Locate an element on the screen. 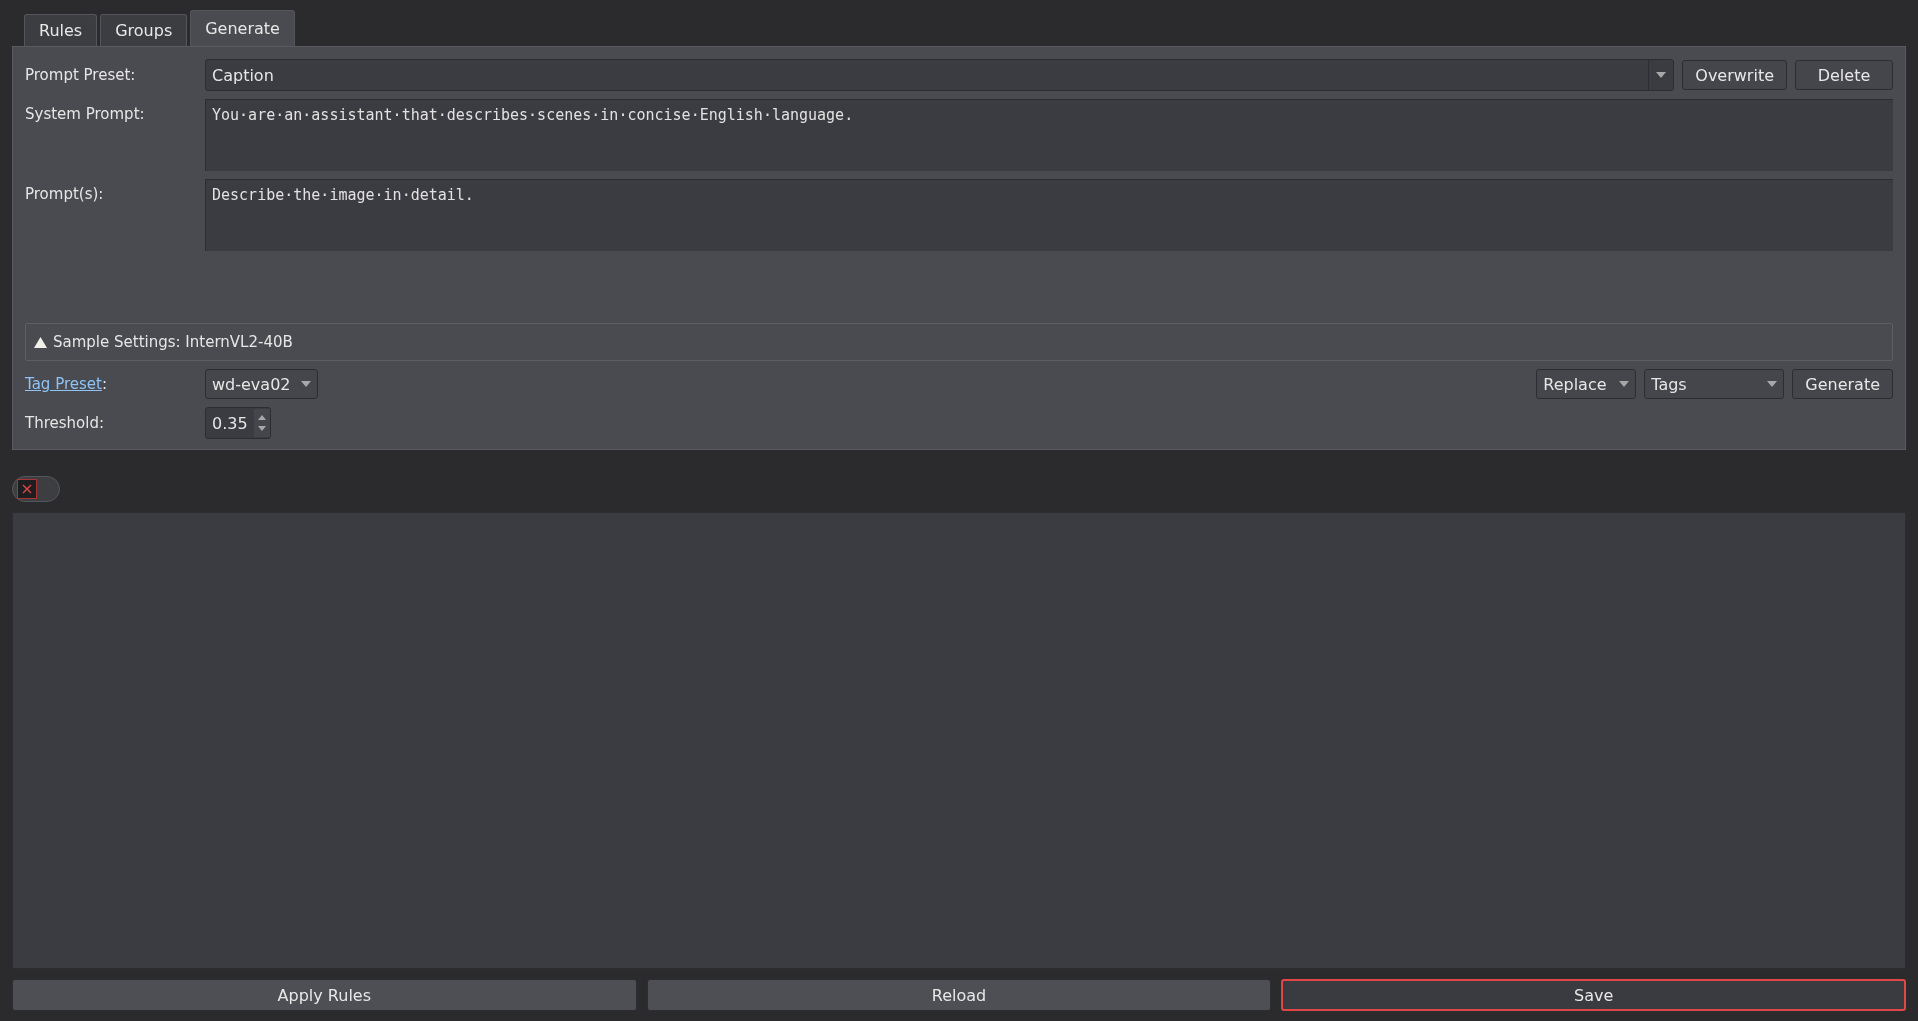  prompts-field: Describe·the·image·in·detail. is located at coordinates (1049, 215).